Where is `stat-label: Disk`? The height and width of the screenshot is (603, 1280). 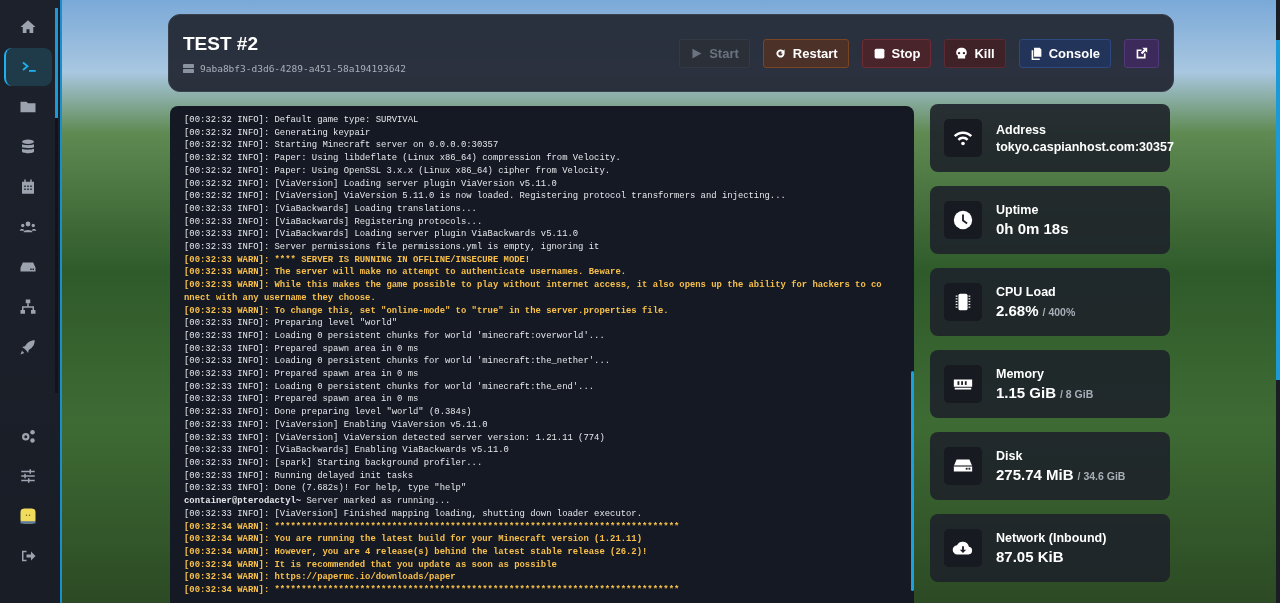 stat-label: Disk is located at coordinates (1010, 456).